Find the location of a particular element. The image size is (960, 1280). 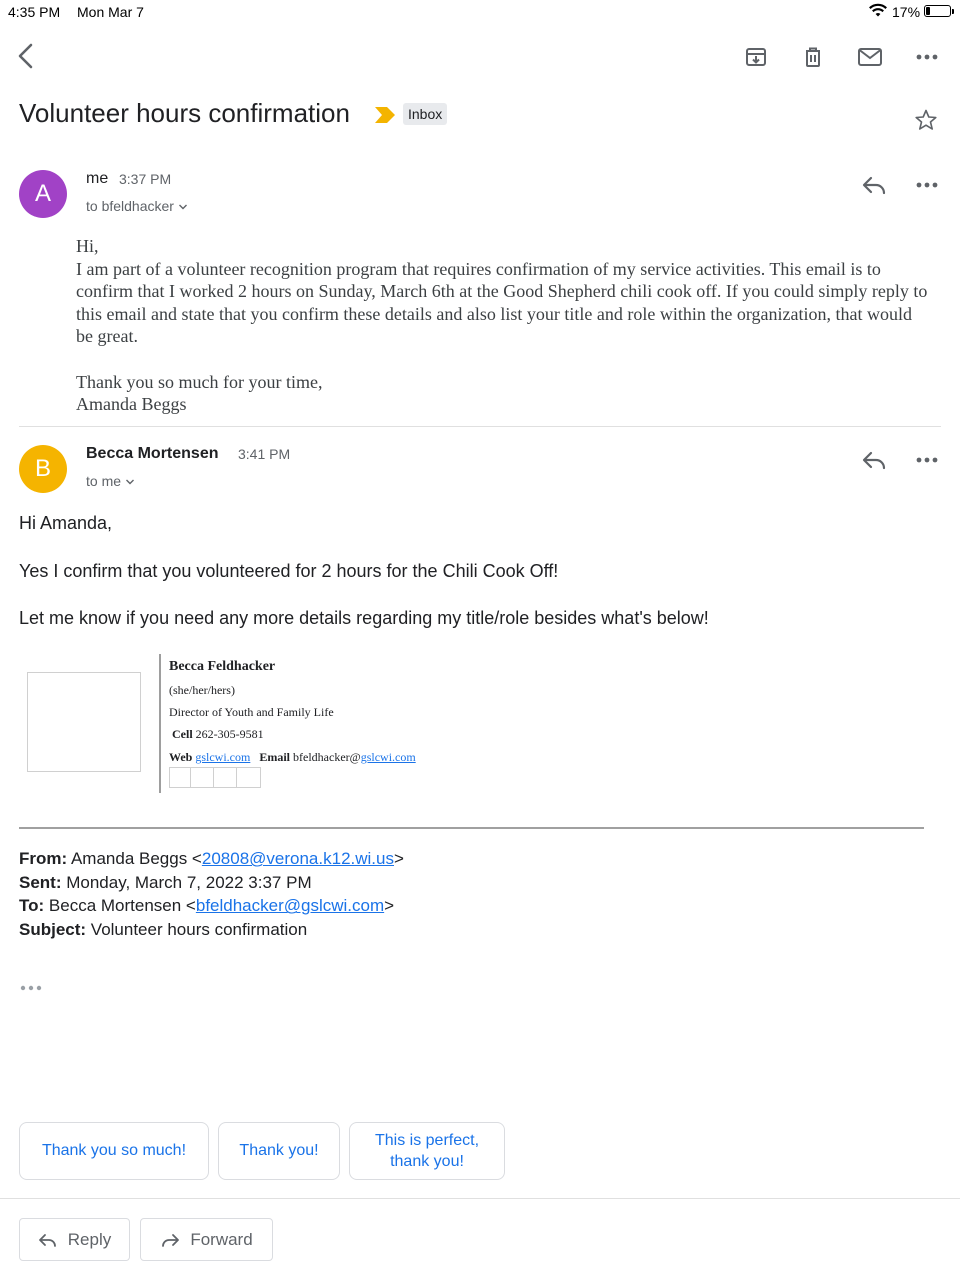

forward-button: Forward is located at coordinates (206, 1239).